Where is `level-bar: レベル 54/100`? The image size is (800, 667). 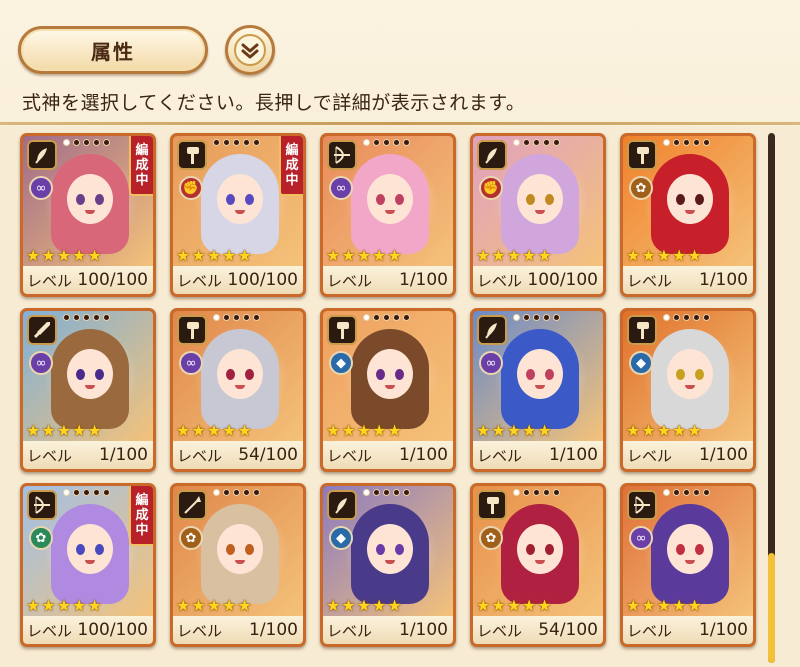 level-bar: レベル 54/100 is located at coordinates (238, 455).